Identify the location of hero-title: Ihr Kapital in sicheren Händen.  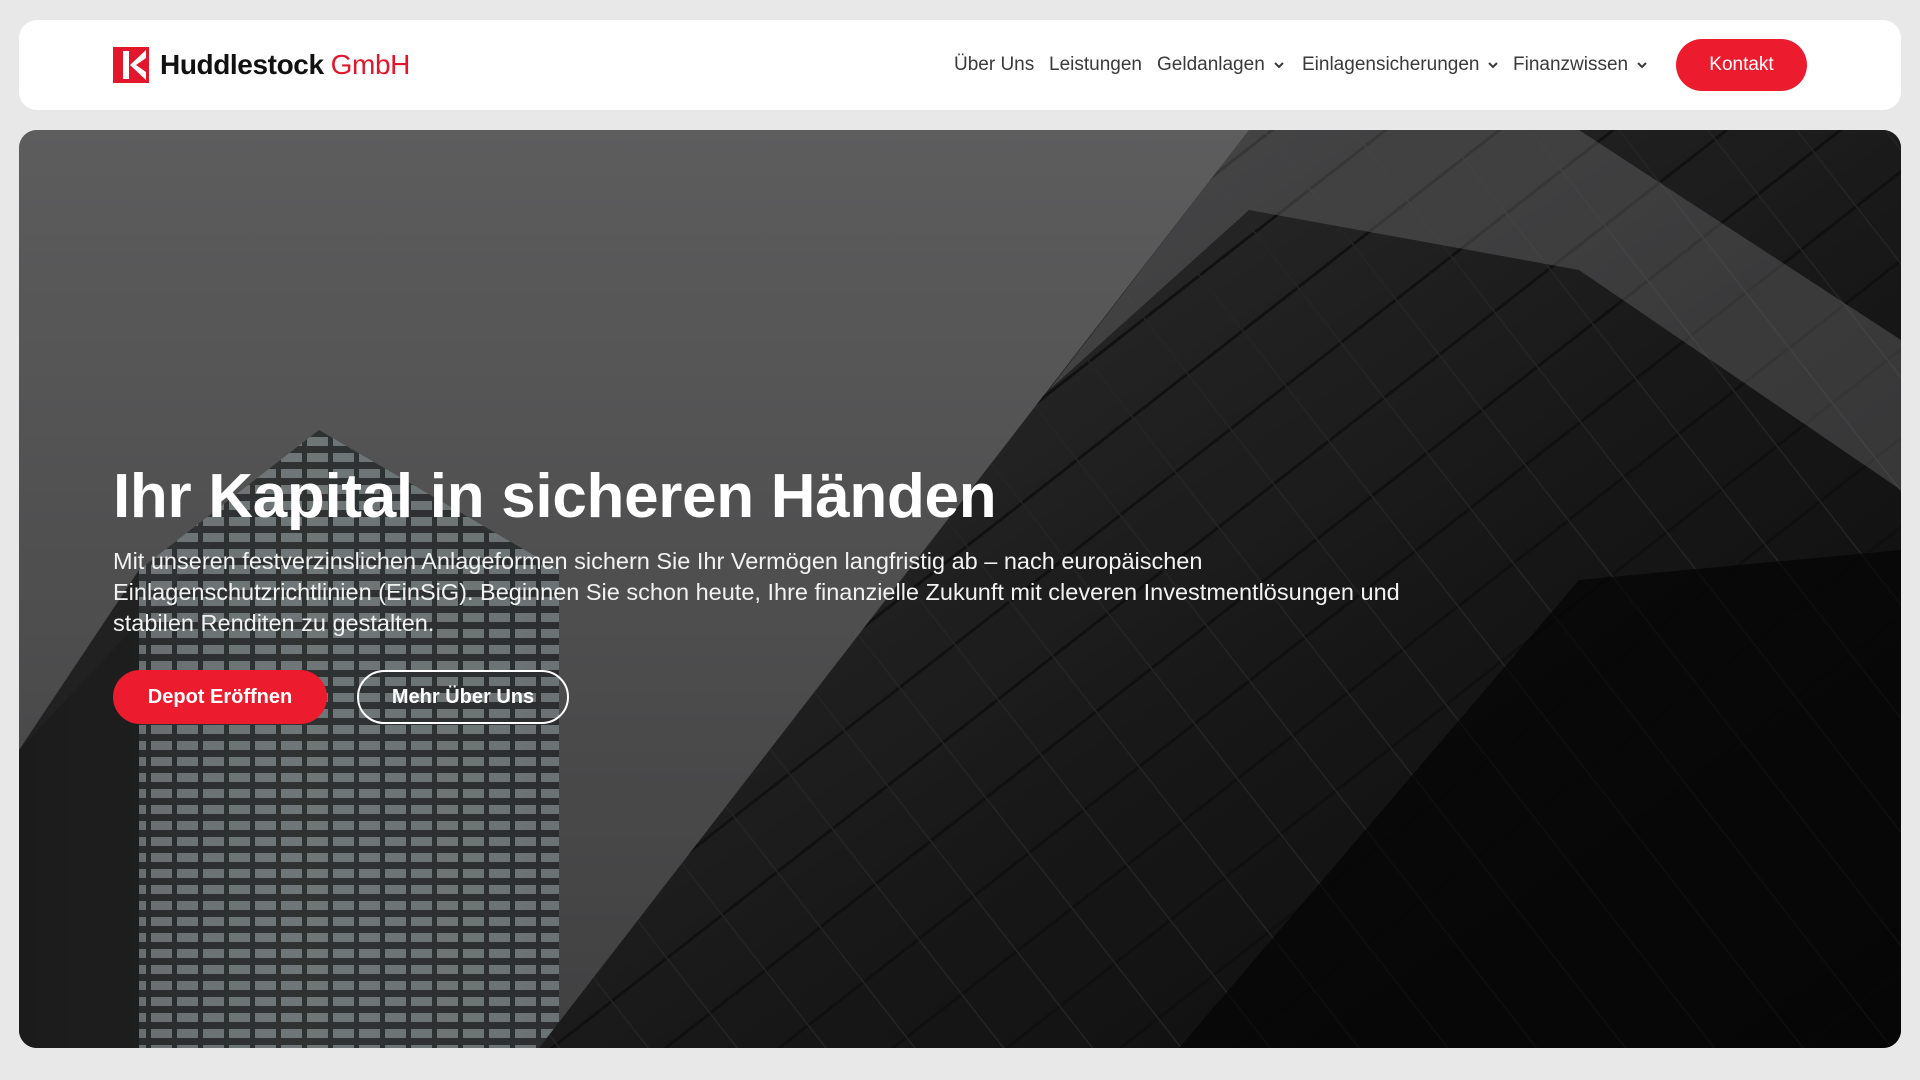
(555, 496).